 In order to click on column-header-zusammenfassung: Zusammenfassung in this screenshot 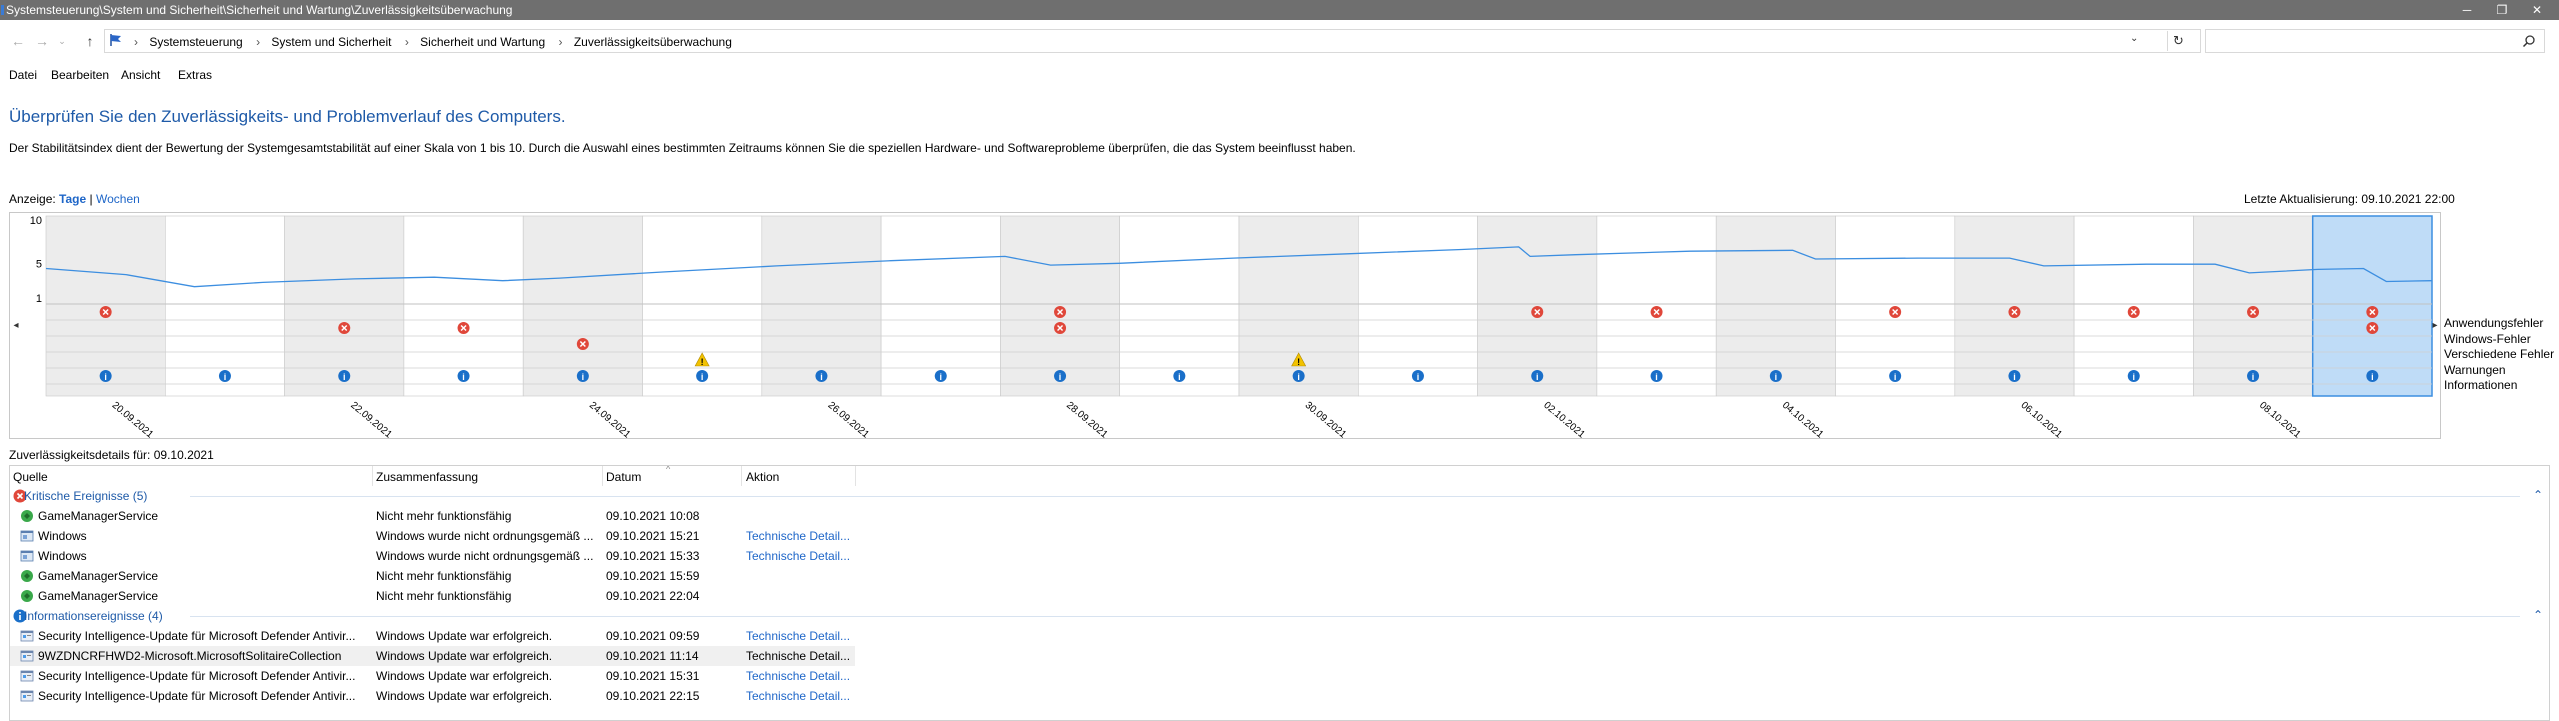, I will do `click(427, 477)`.